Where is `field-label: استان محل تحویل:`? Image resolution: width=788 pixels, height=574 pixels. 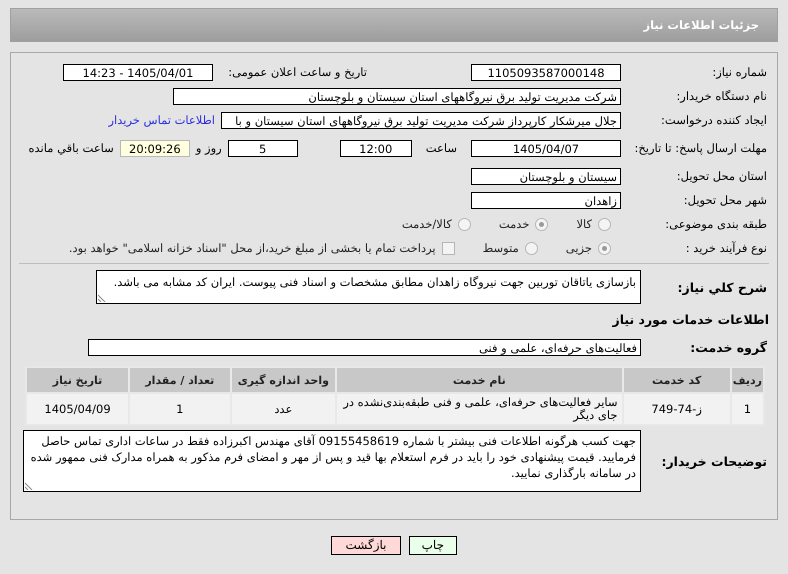 field-label: استان محل تحویل: is located at coordinates (722, 176).